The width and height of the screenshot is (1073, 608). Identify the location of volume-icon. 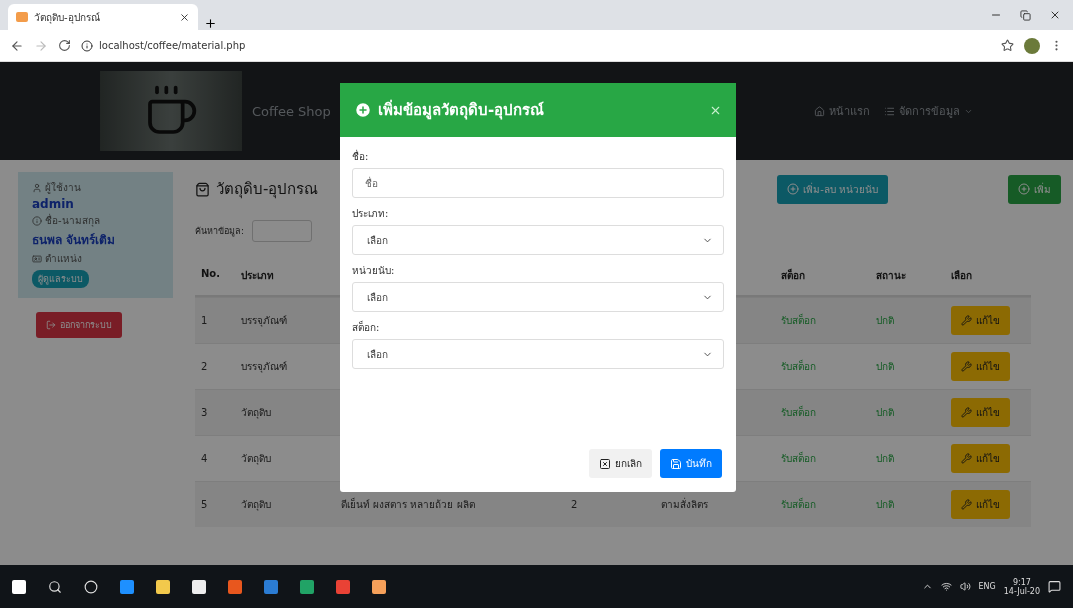
(965, 586).